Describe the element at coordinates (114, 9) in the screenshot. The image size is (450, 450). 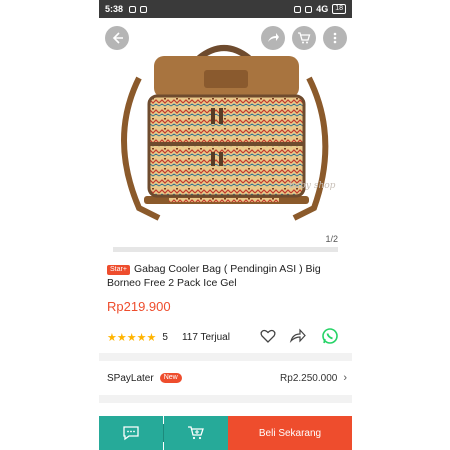
I see `status-time: 5:38` at that location.